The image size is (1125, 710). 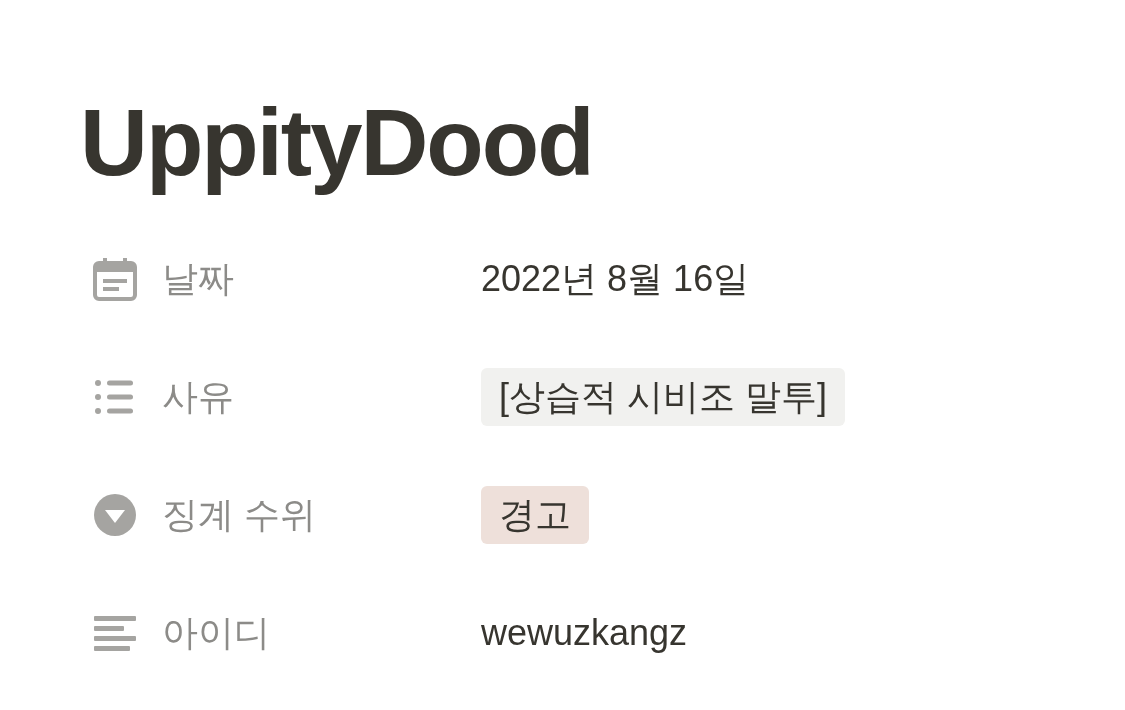 What do you see at coordinates (584, 633) in the screenshot?
I see `property-value: wewuzkangz` at bounding box center [584, 633].